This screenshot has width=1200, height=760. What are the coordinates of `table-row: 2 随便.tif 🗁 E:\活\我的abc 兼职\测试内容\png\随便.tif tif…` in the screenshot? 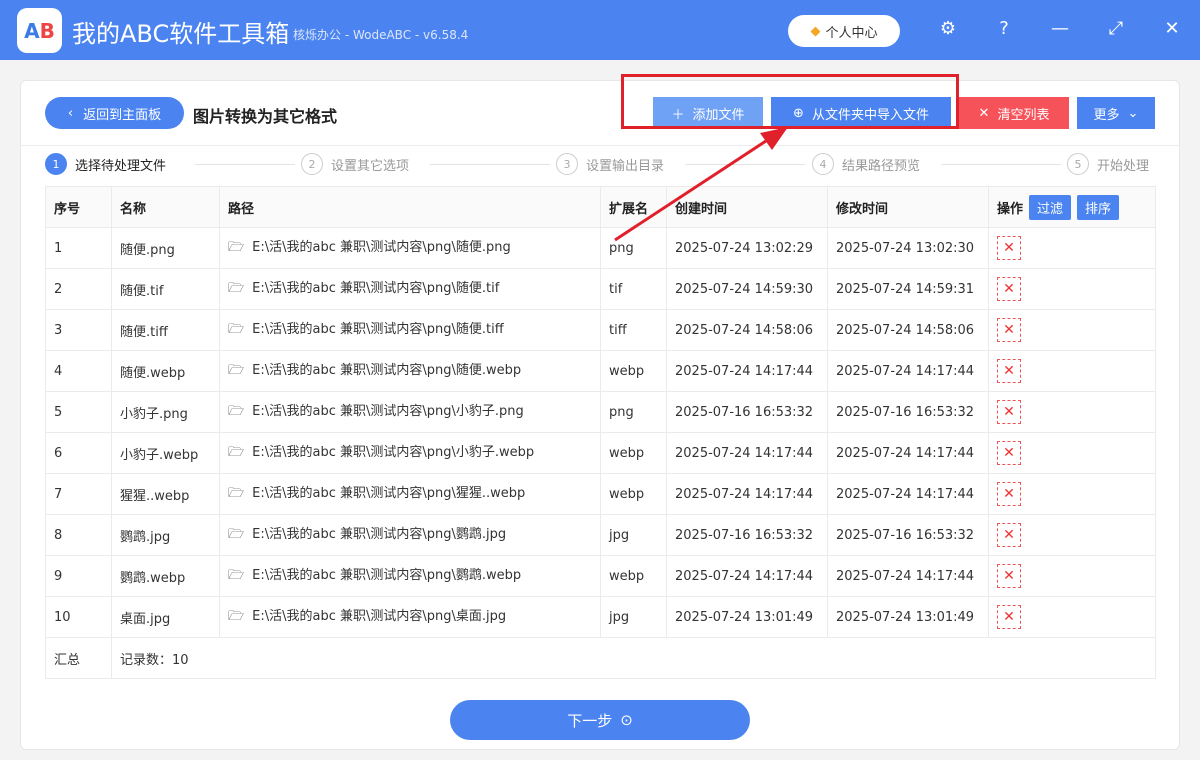 It's located at (600, 289).